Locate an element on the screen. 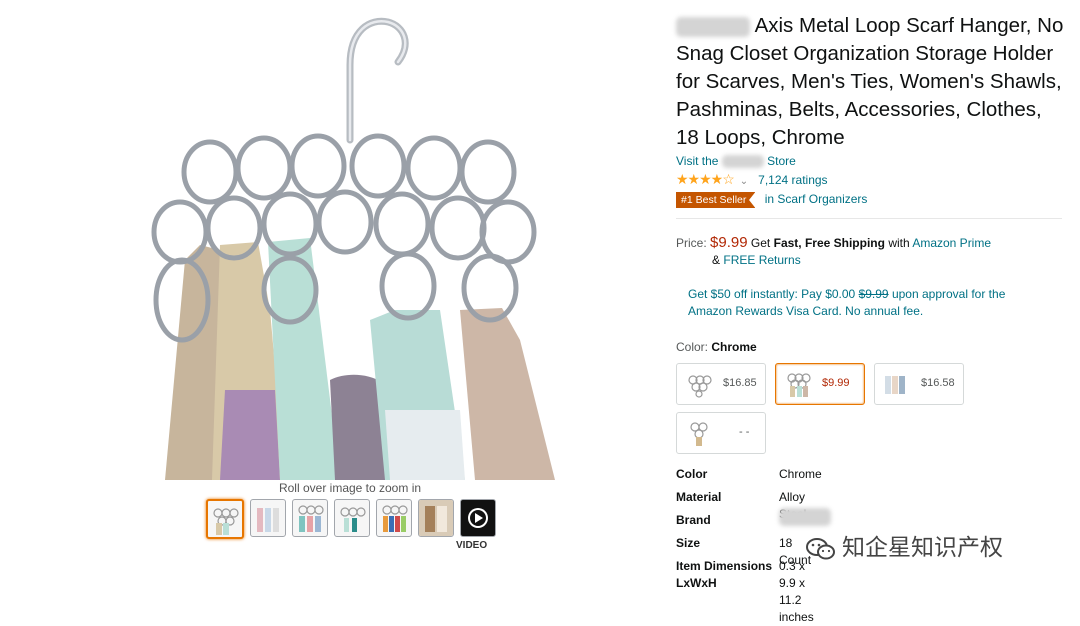 The height and width of the screenshot is (626, 1080). returns-amp: & is located at coordinates (716, 260).